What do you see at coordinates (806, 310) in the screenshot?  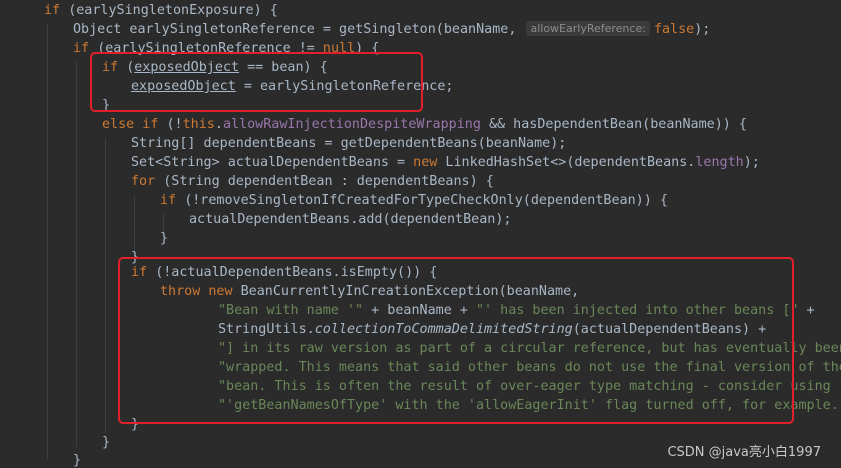 I see `code-token: +` at bounding box center [806, 310].